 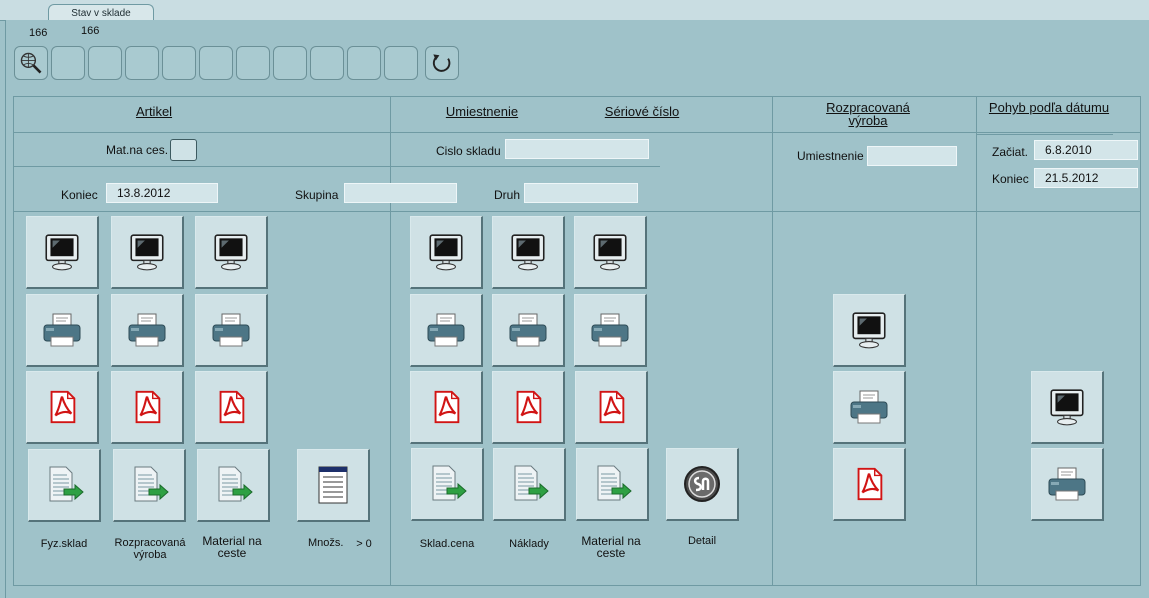 I want to click on material-pdf-button, so click(x=231, y=407).